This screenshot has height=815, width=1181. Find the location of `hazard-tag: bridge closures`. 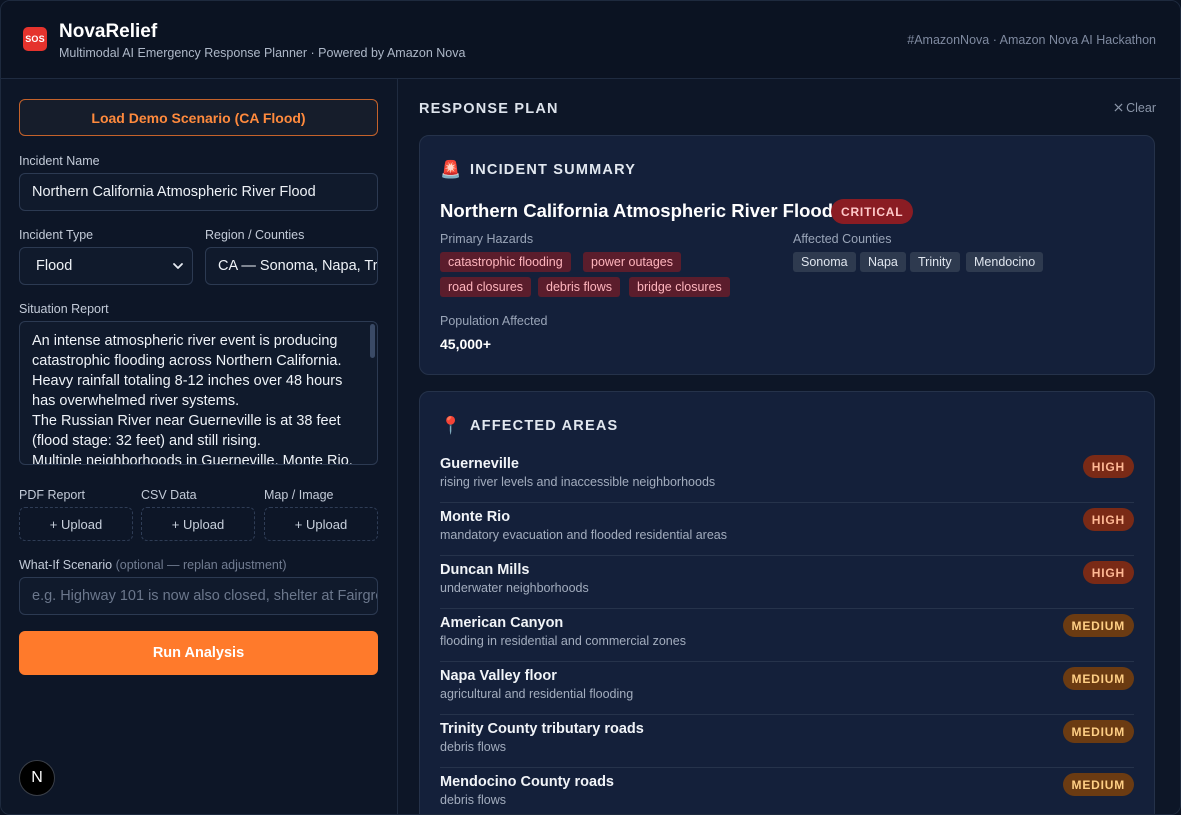

hazard-tag: bridge closures is located at coordinates (679, 287).